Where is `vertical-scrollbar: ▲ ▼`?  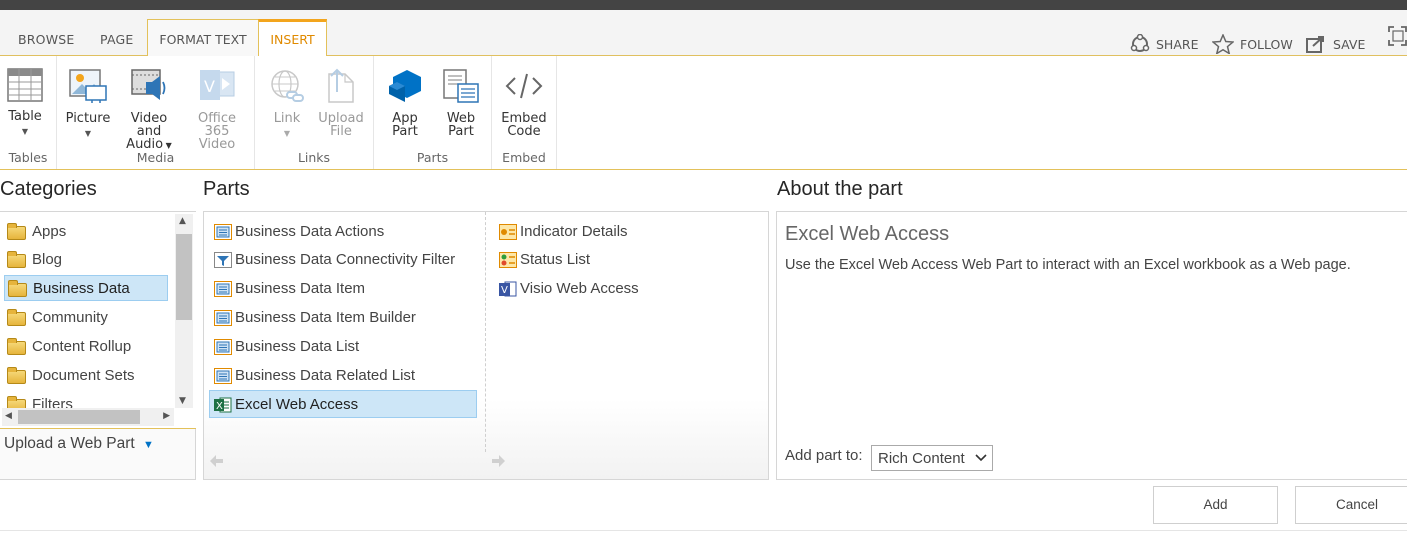
vertical-scrollbar: ▲ ▼ is located at coordinates (184, 311).